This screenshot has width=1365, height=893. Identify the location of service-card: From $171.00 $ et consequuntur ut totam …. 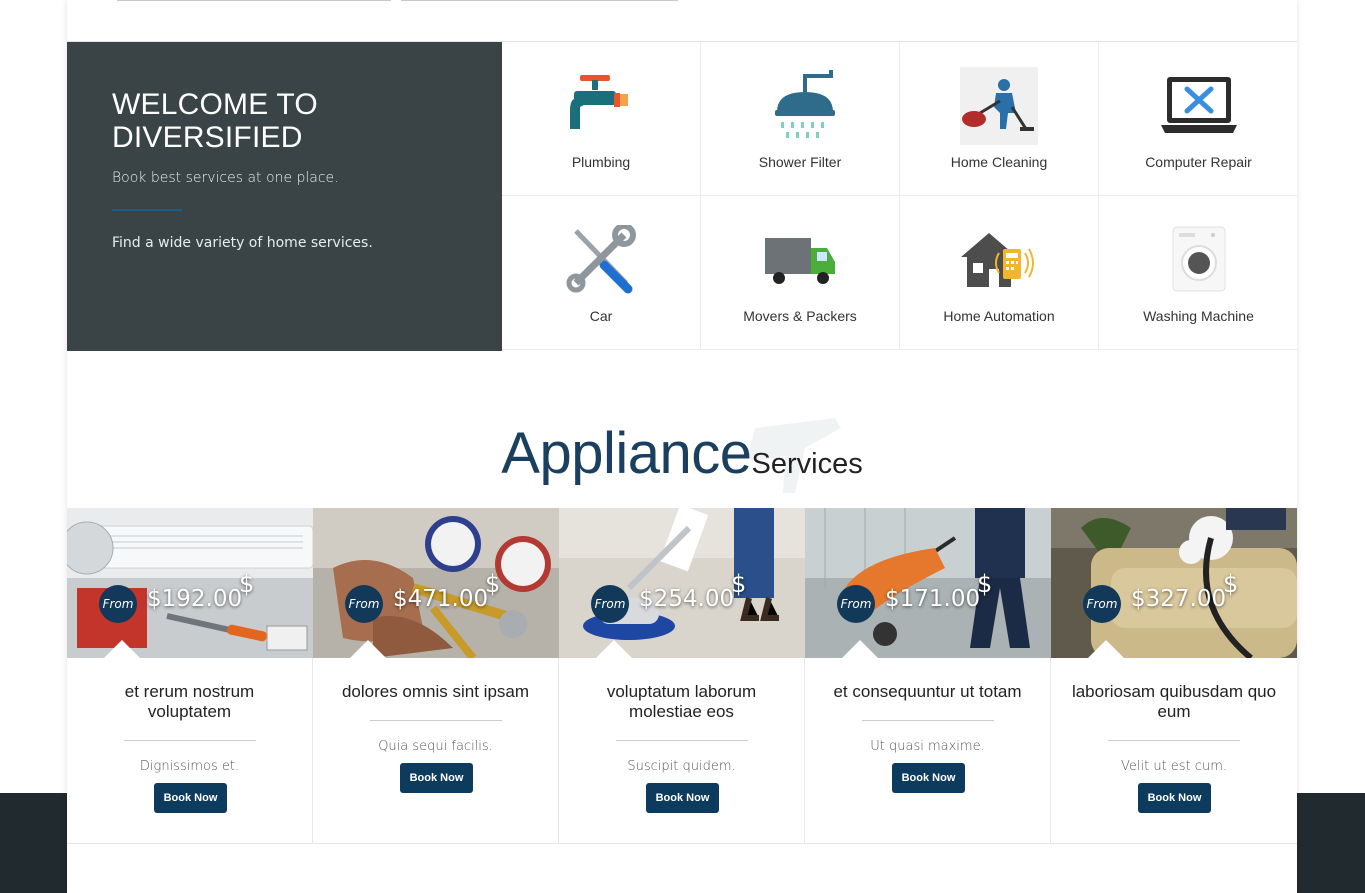
(928, 676).